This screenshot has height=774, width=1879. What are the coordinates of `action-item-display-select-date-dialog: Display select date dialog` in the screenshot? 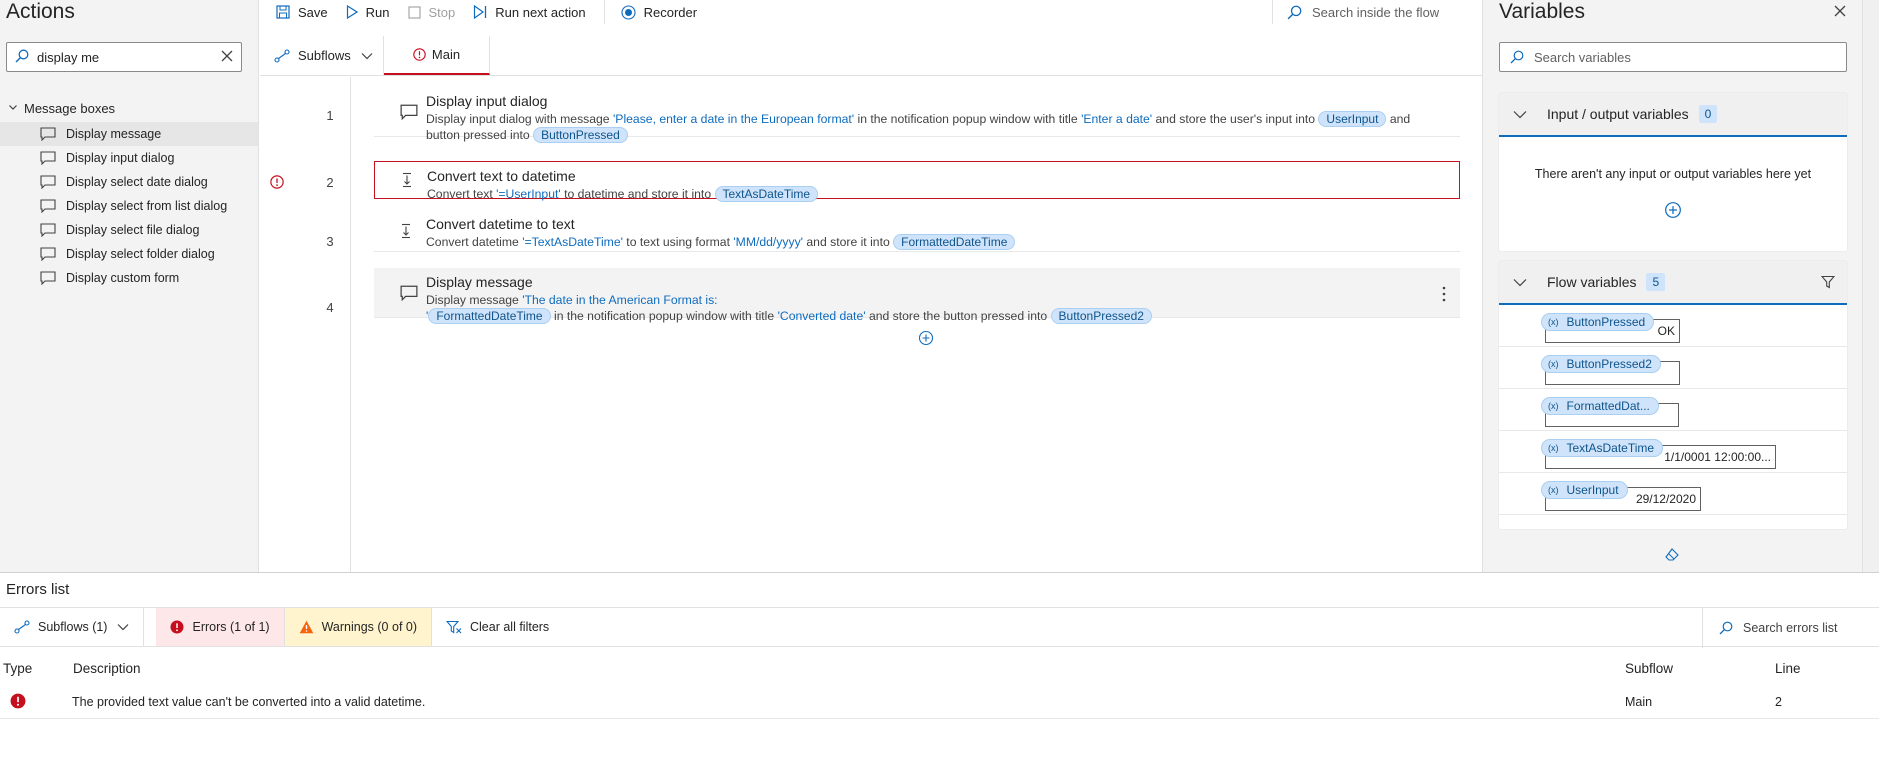 It's located at (129, 182).